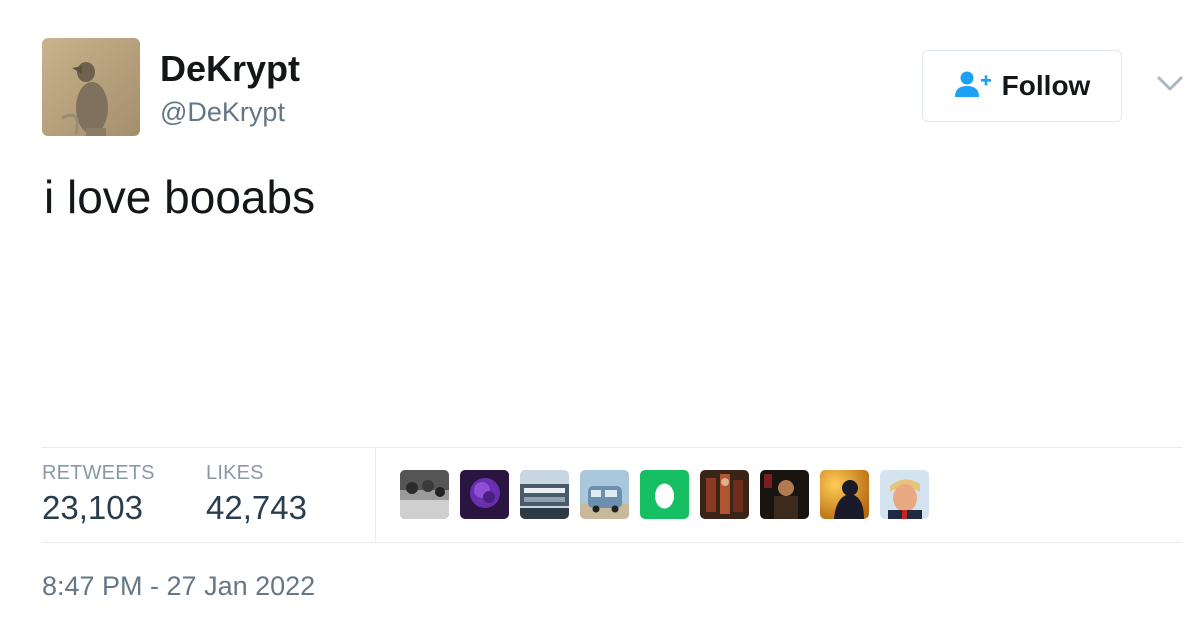 The width and height of the screenshot is (1200, 628). I want to click on tweet-timestamp: 8:47 PM - 27 Jan 2022, so click(178, 586).